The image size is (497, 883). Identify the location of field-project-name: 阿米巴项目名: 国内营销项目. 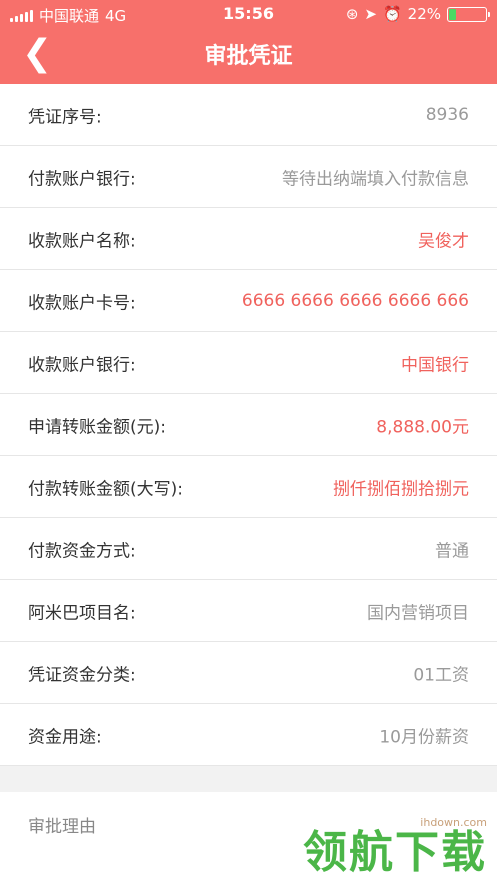
(248, 611).